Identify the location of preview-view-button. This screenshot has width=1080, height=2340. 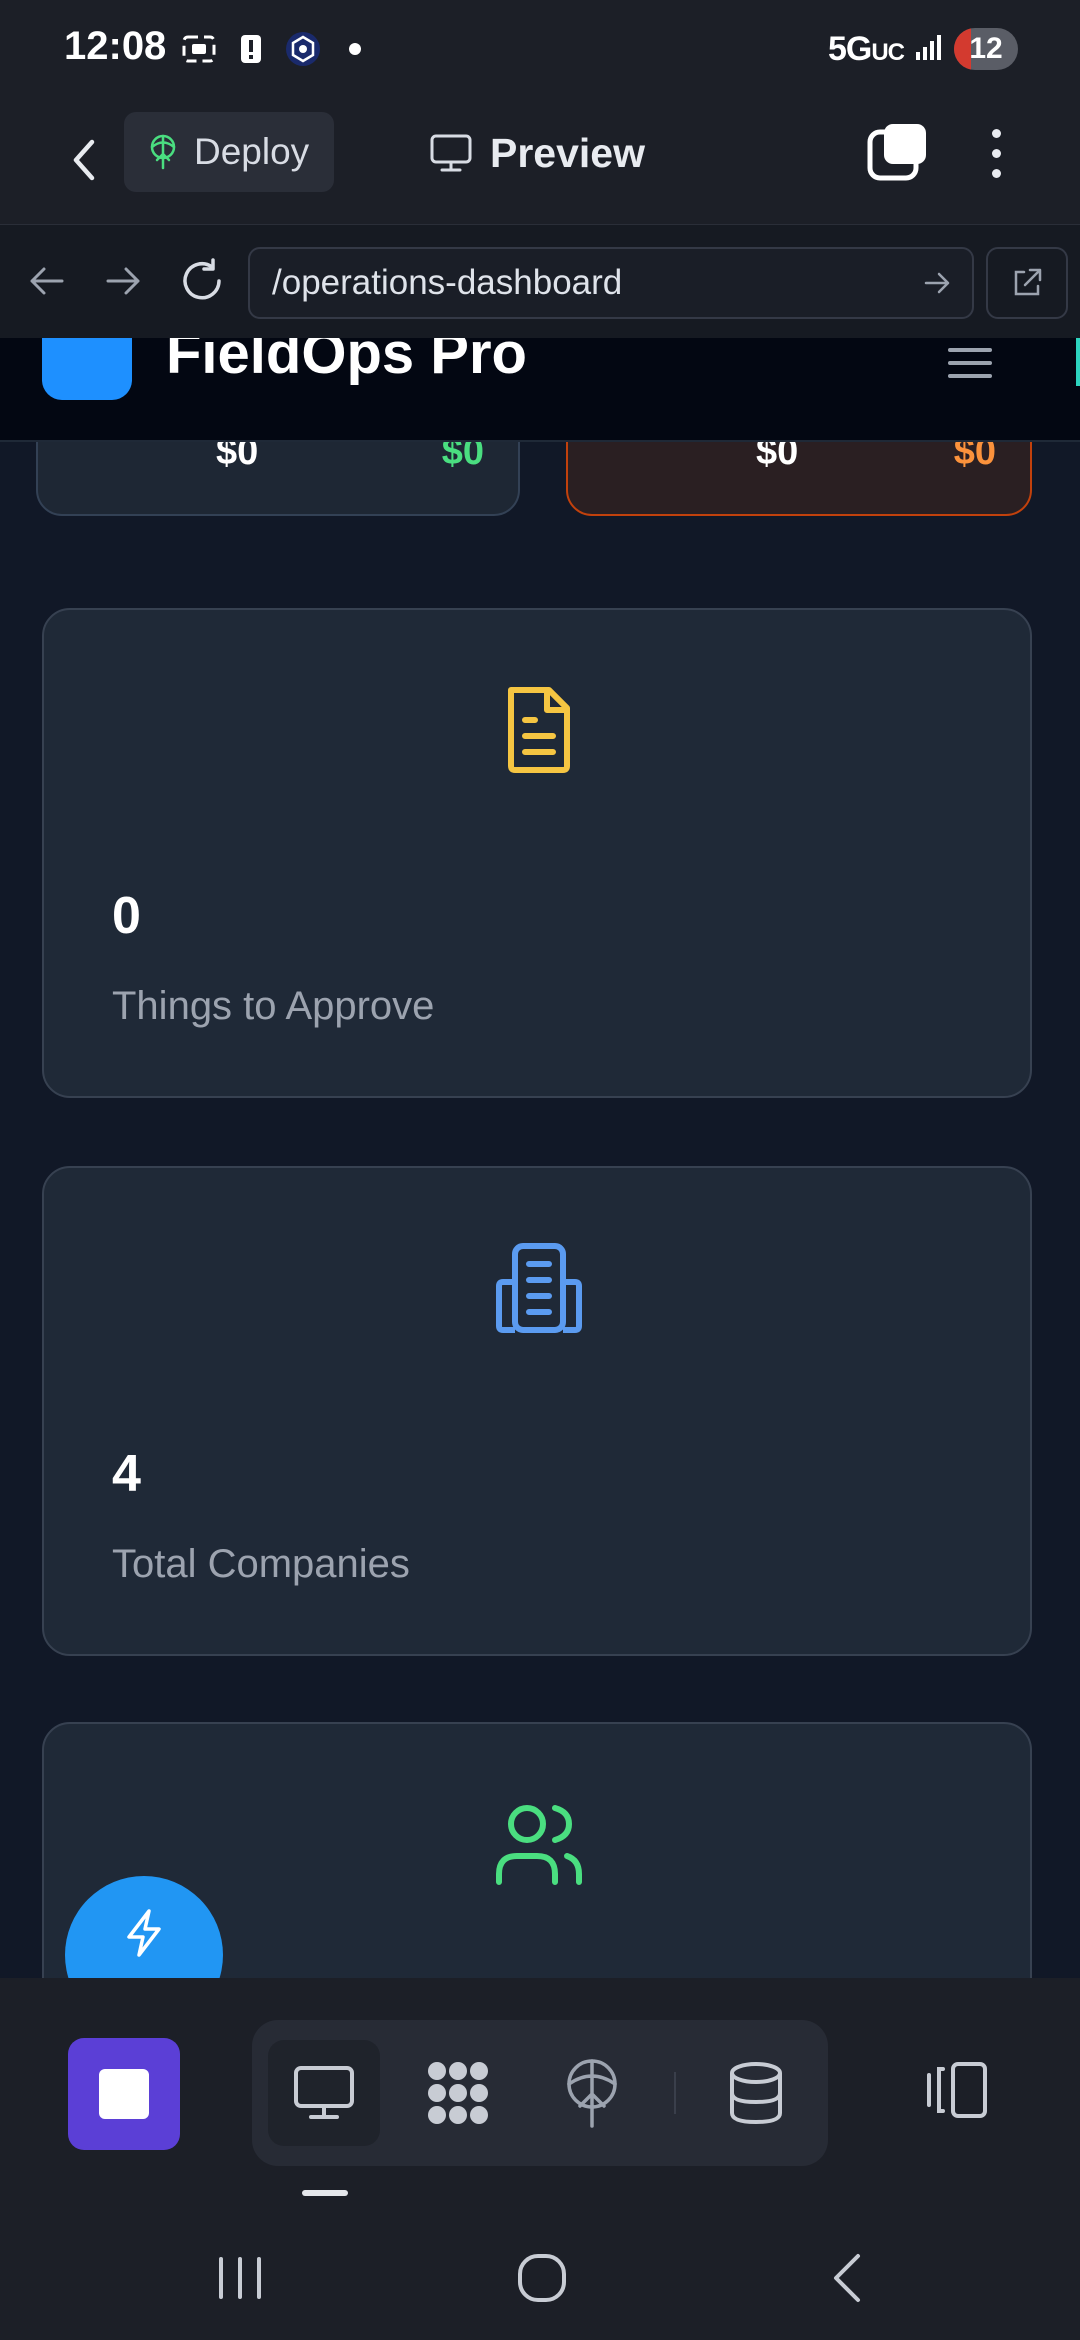
(324, 2093).